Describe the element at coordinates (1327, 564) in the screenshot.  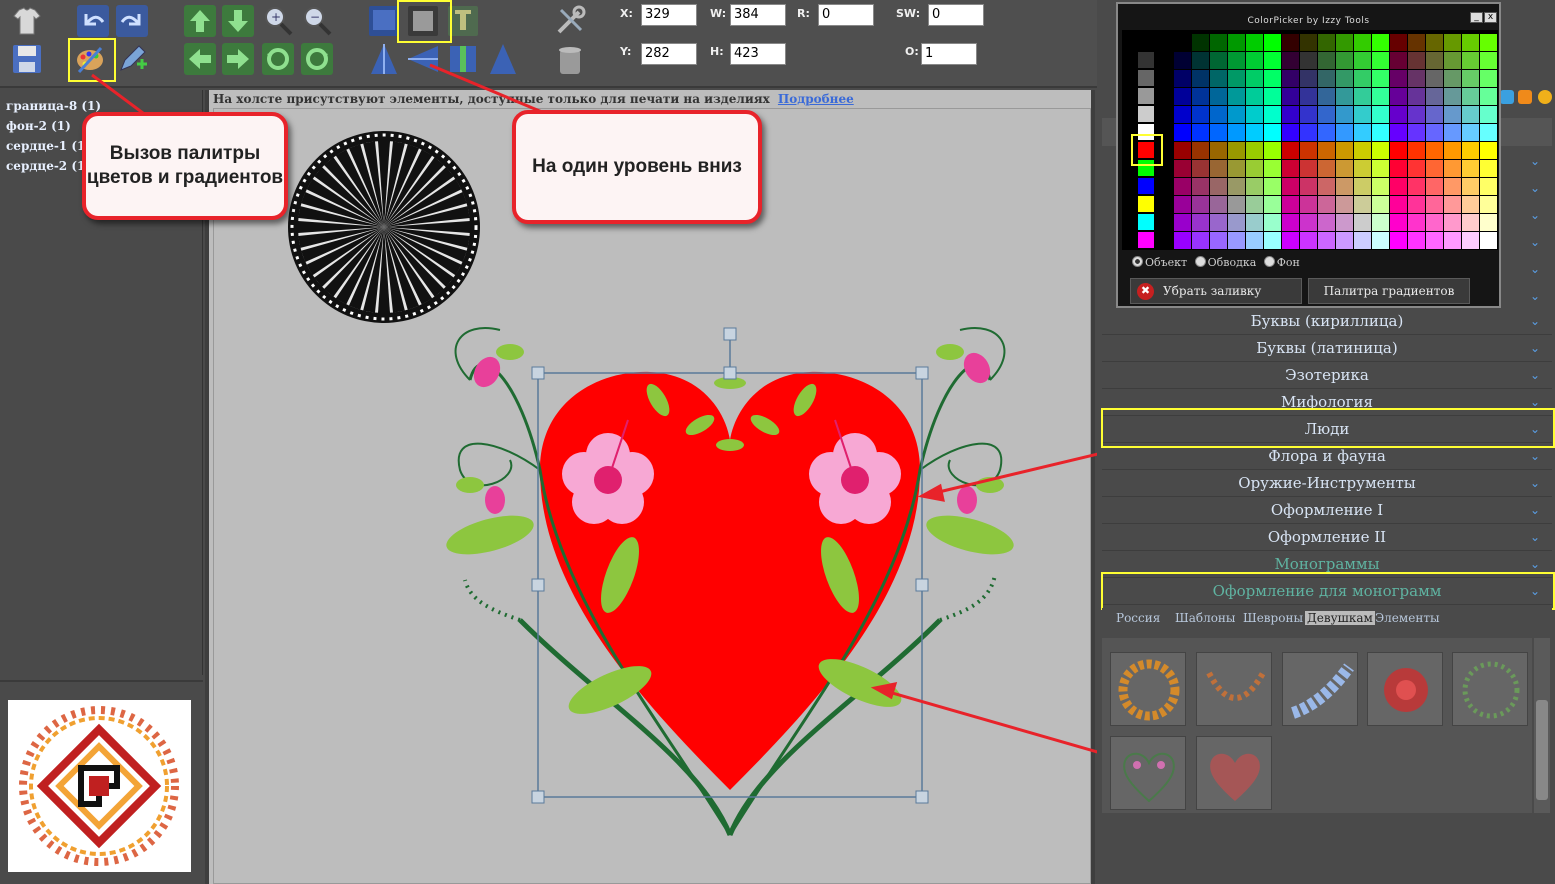
I see `category-item: Монограммы ⌄` at that location.